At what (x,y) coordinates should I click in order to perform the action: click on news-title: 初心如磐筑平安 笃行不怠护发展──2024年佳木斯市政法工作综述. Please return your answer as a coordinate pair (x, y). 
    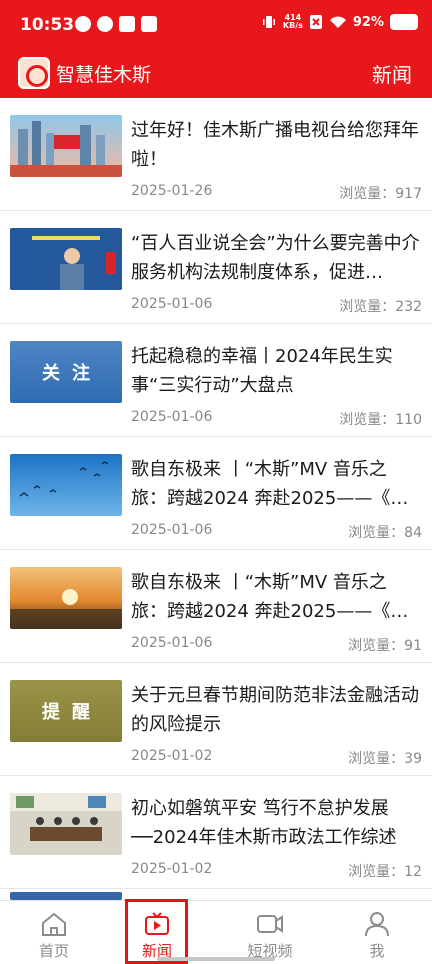
    Looking at the image, I should click on (276, 823).